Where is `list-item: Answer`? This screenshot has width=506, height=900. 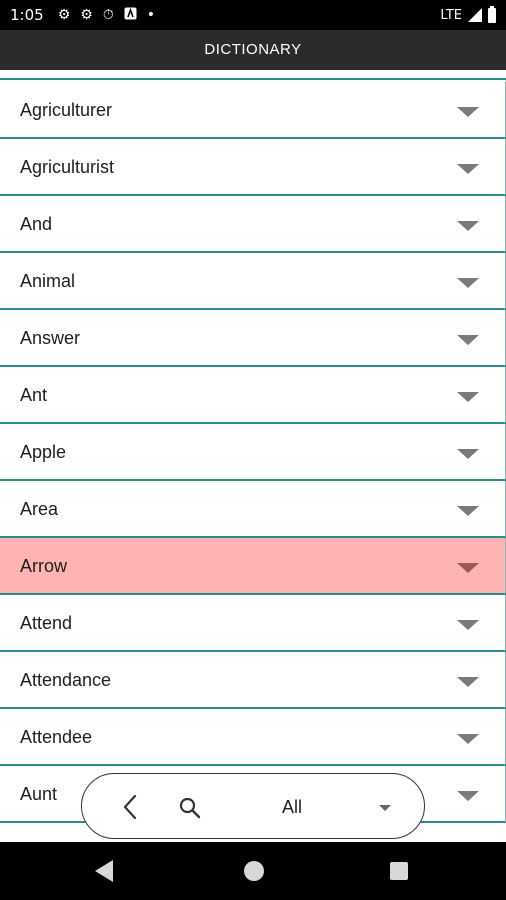 list-item: Answer is located at coordinates (253, 338).